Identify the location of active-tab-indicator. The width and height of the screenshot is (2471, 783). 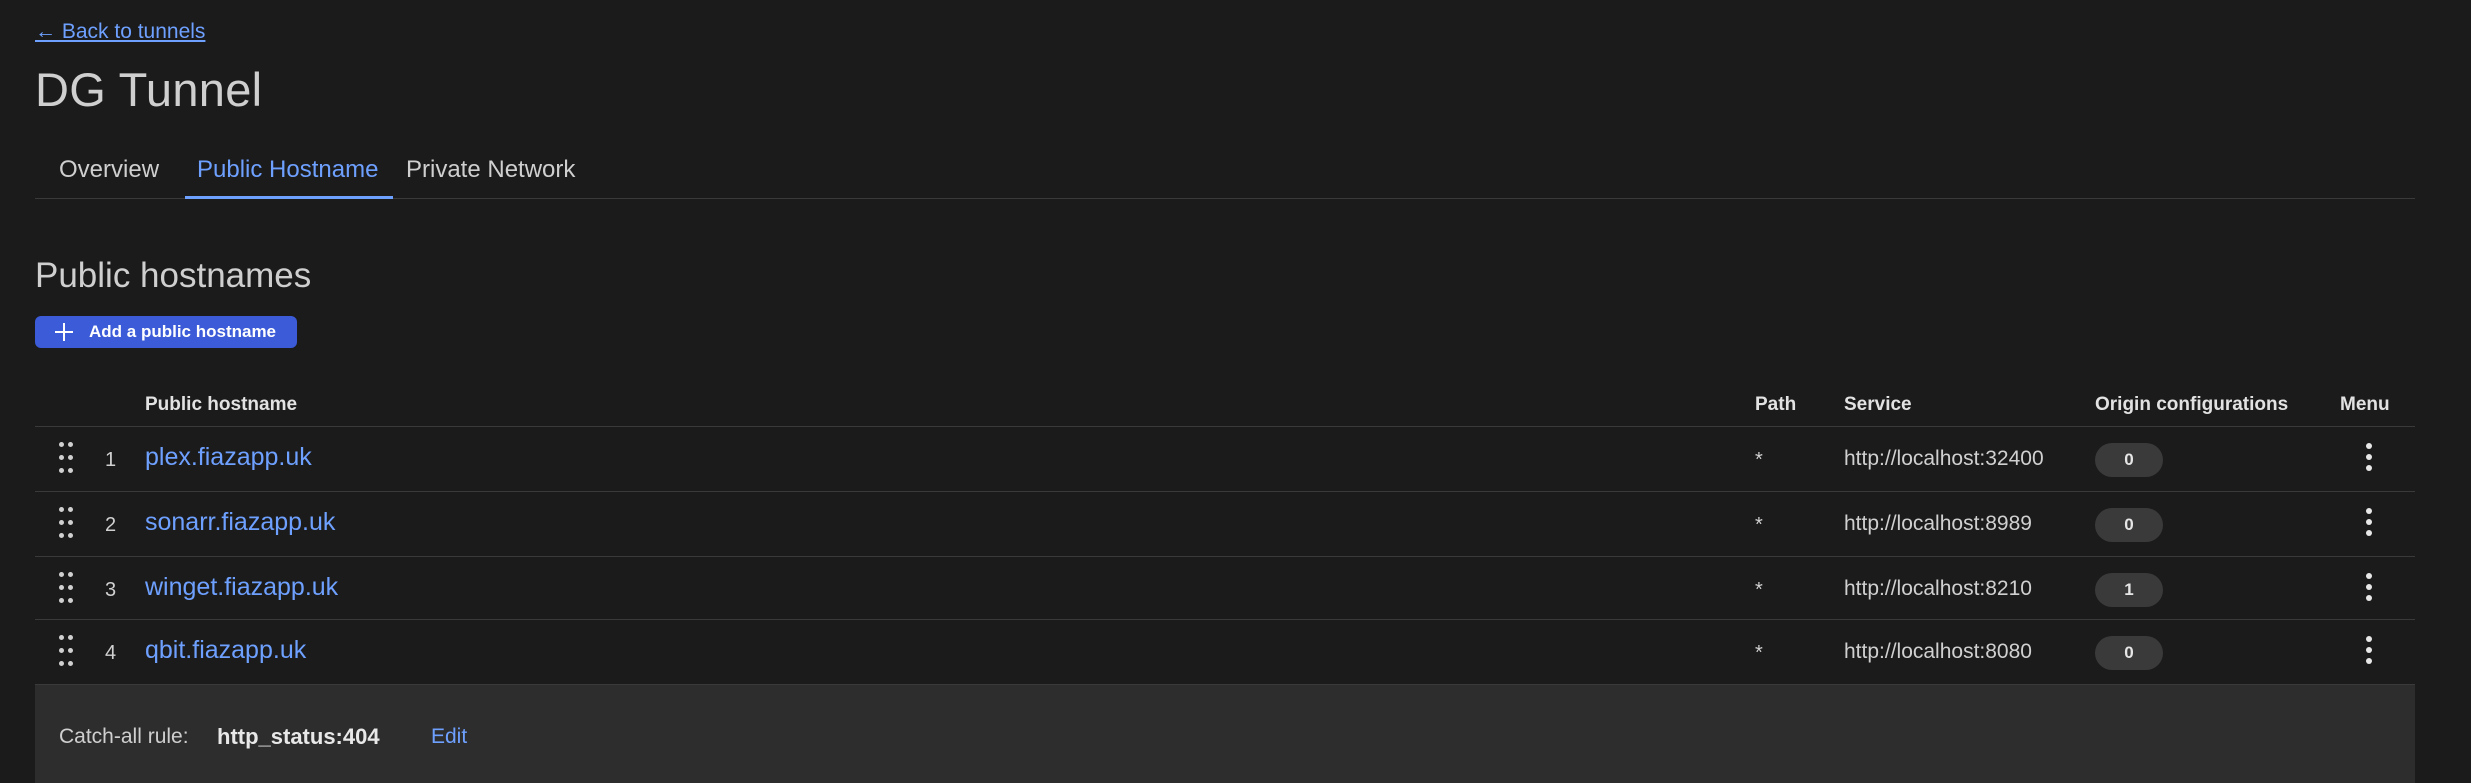
(289, 197).